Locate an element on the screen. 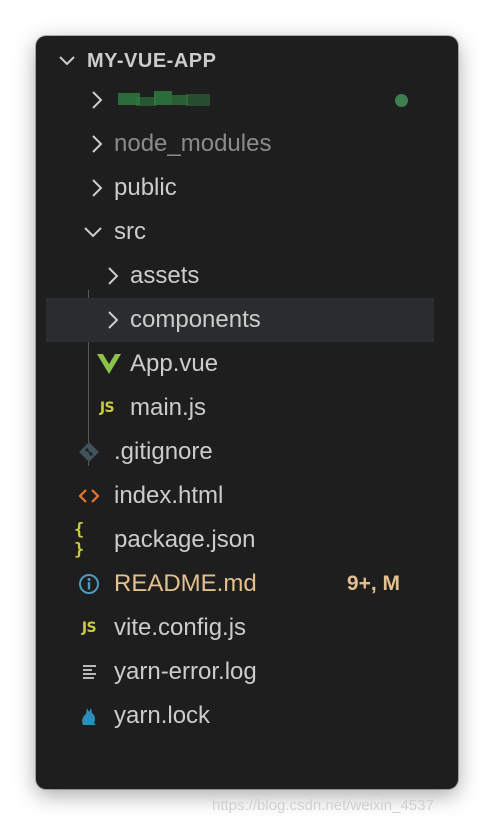  tree-item-package-json: { } package.json is located at coordinates (240, 540).